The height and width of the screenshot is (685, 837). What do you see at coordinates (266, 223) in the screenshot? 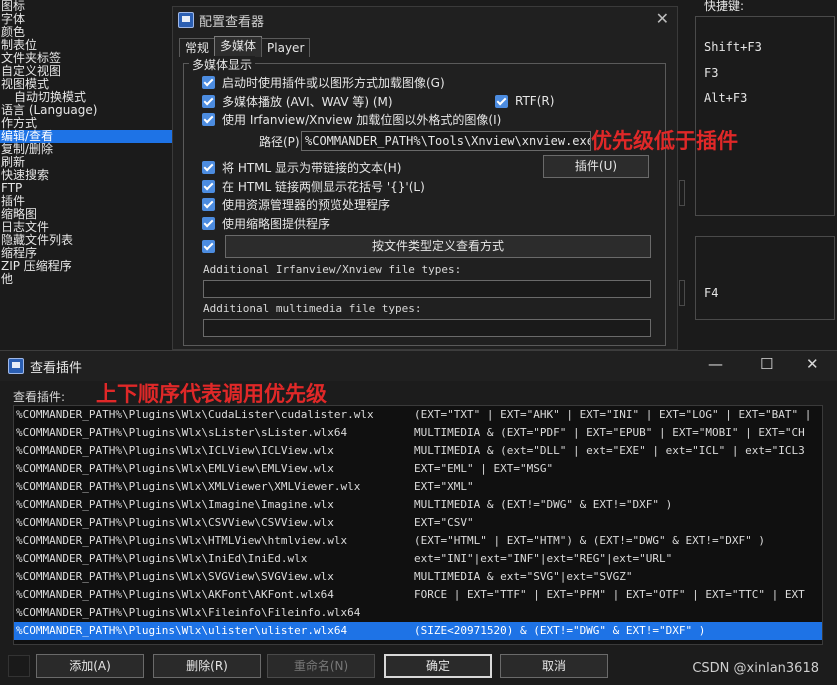
I see `checkbox-thumbnail: 使用缩略图提供程序` at bounding box center [266, 223].